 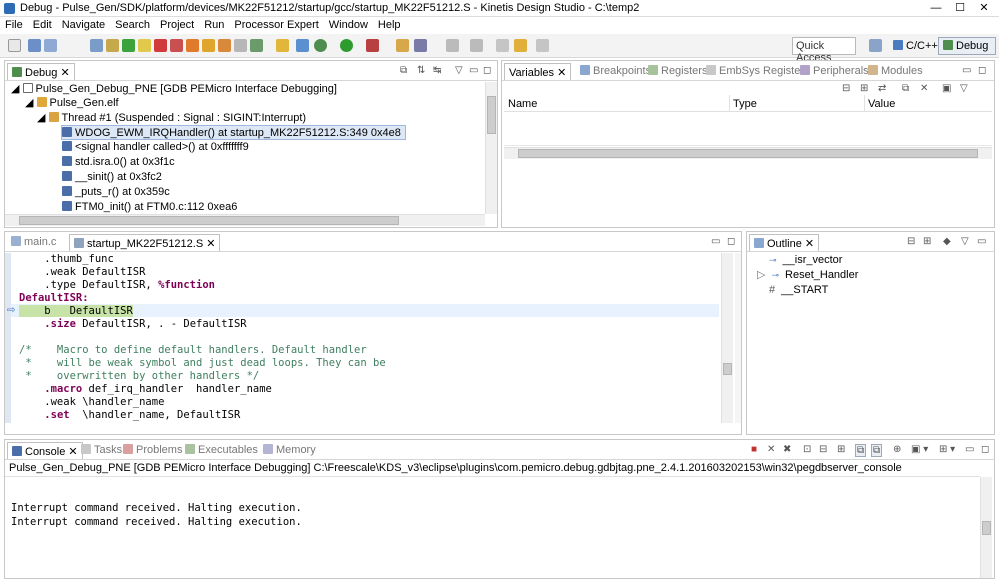 What do you see at coordinates (522, 104) in the screenshot?
I see `column-name: Name` at bounding box center [522, 104].